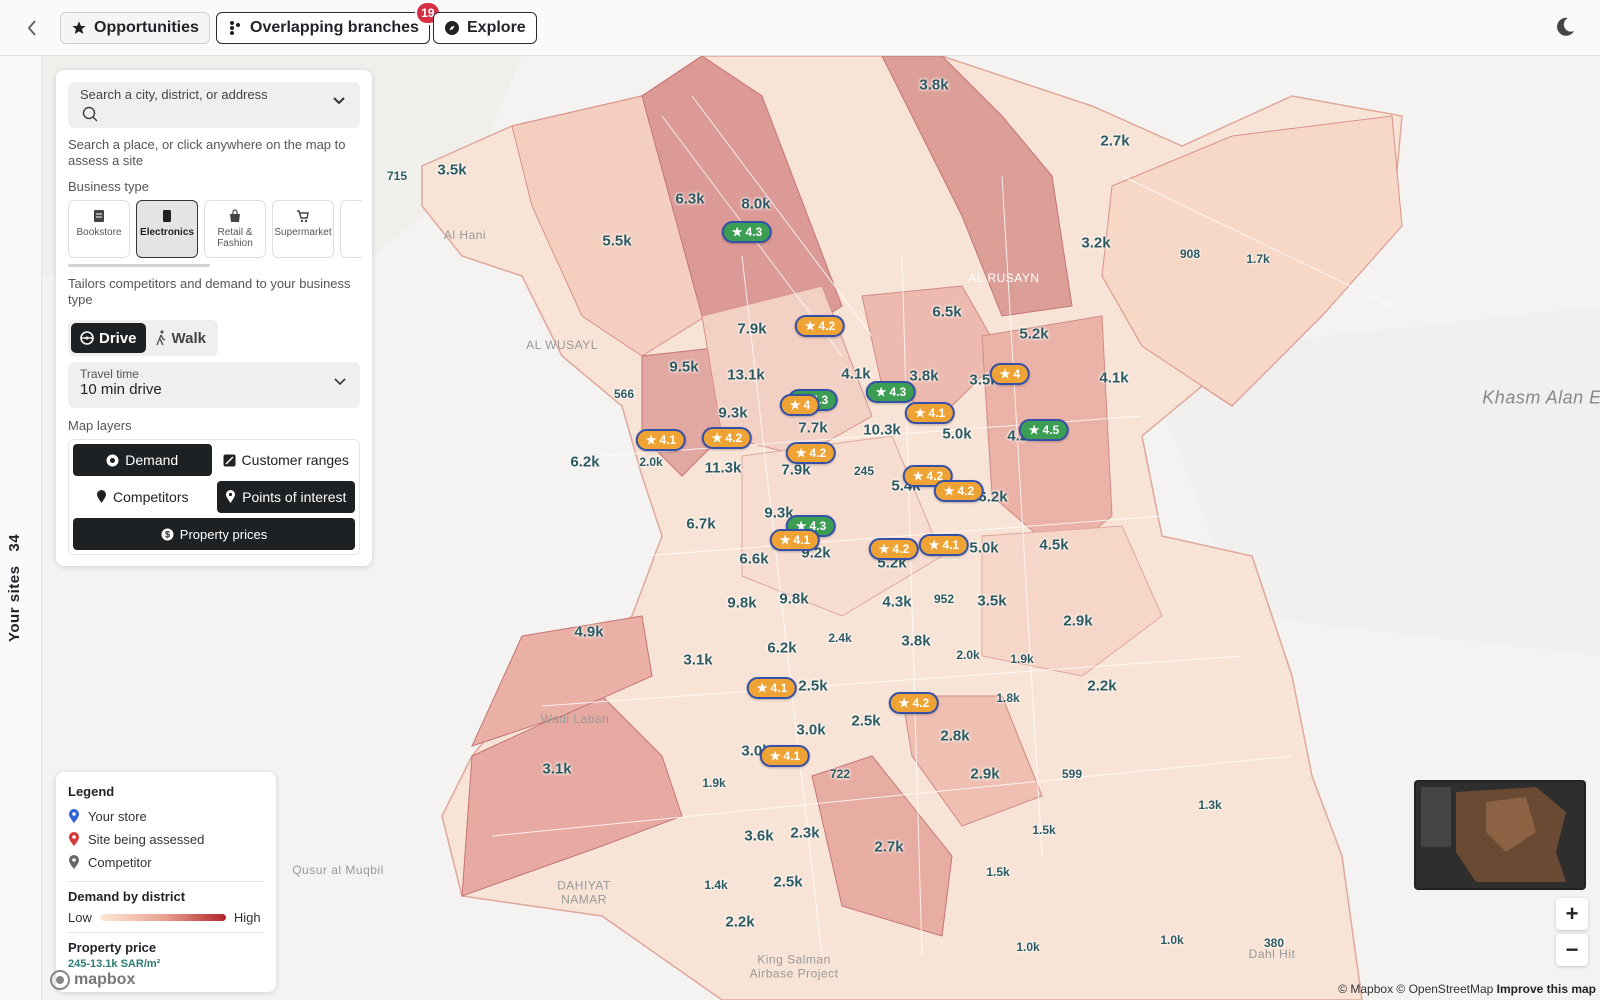  What do you see at coordinates (864, 471) in the screenshot?
I see `demand-label: 245` at bounding box center [864, 471].